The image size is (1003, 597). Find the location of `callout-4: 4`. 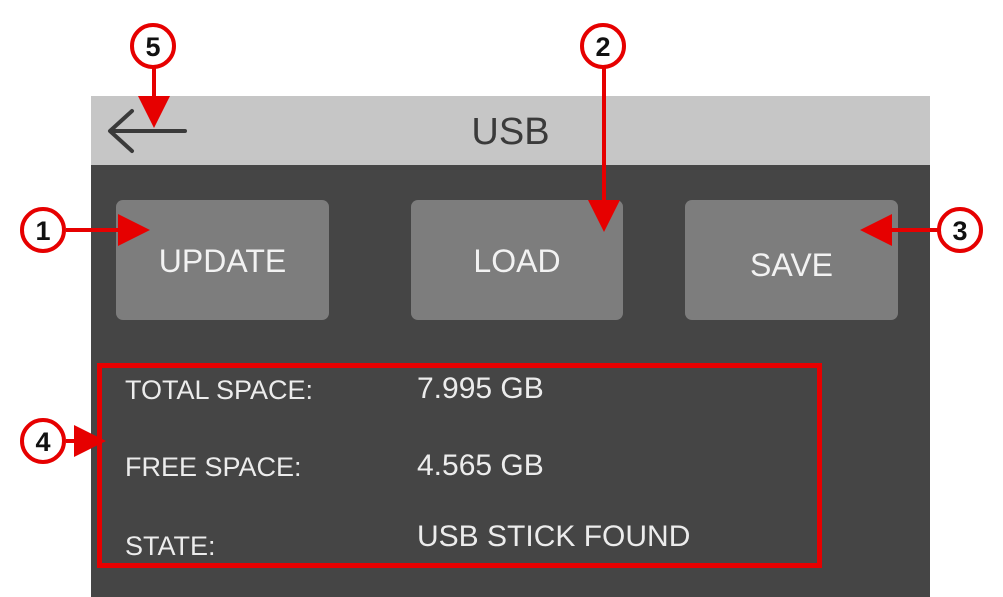

callout-4: 4 is located at coordinates (43, 441).